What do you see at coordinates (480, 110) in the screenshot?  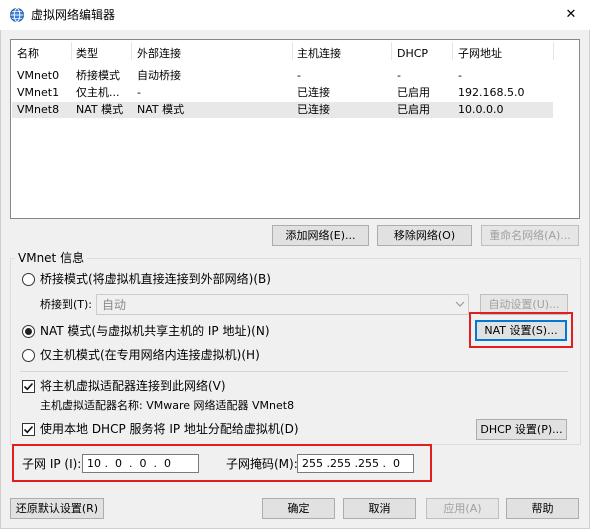 I see `table-cell: 10.0.0.0` at bounding box center [480, 110].